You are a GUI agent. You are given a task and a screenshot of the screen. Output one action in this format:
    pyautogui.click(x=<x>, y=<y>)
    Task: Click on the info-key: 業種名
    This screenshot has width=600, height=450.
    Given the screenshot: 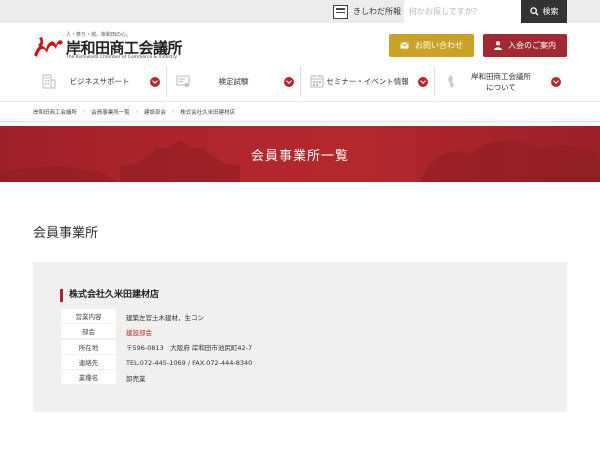 What is the action you would take?
    pyautogui.click(x=88, y=377)
    